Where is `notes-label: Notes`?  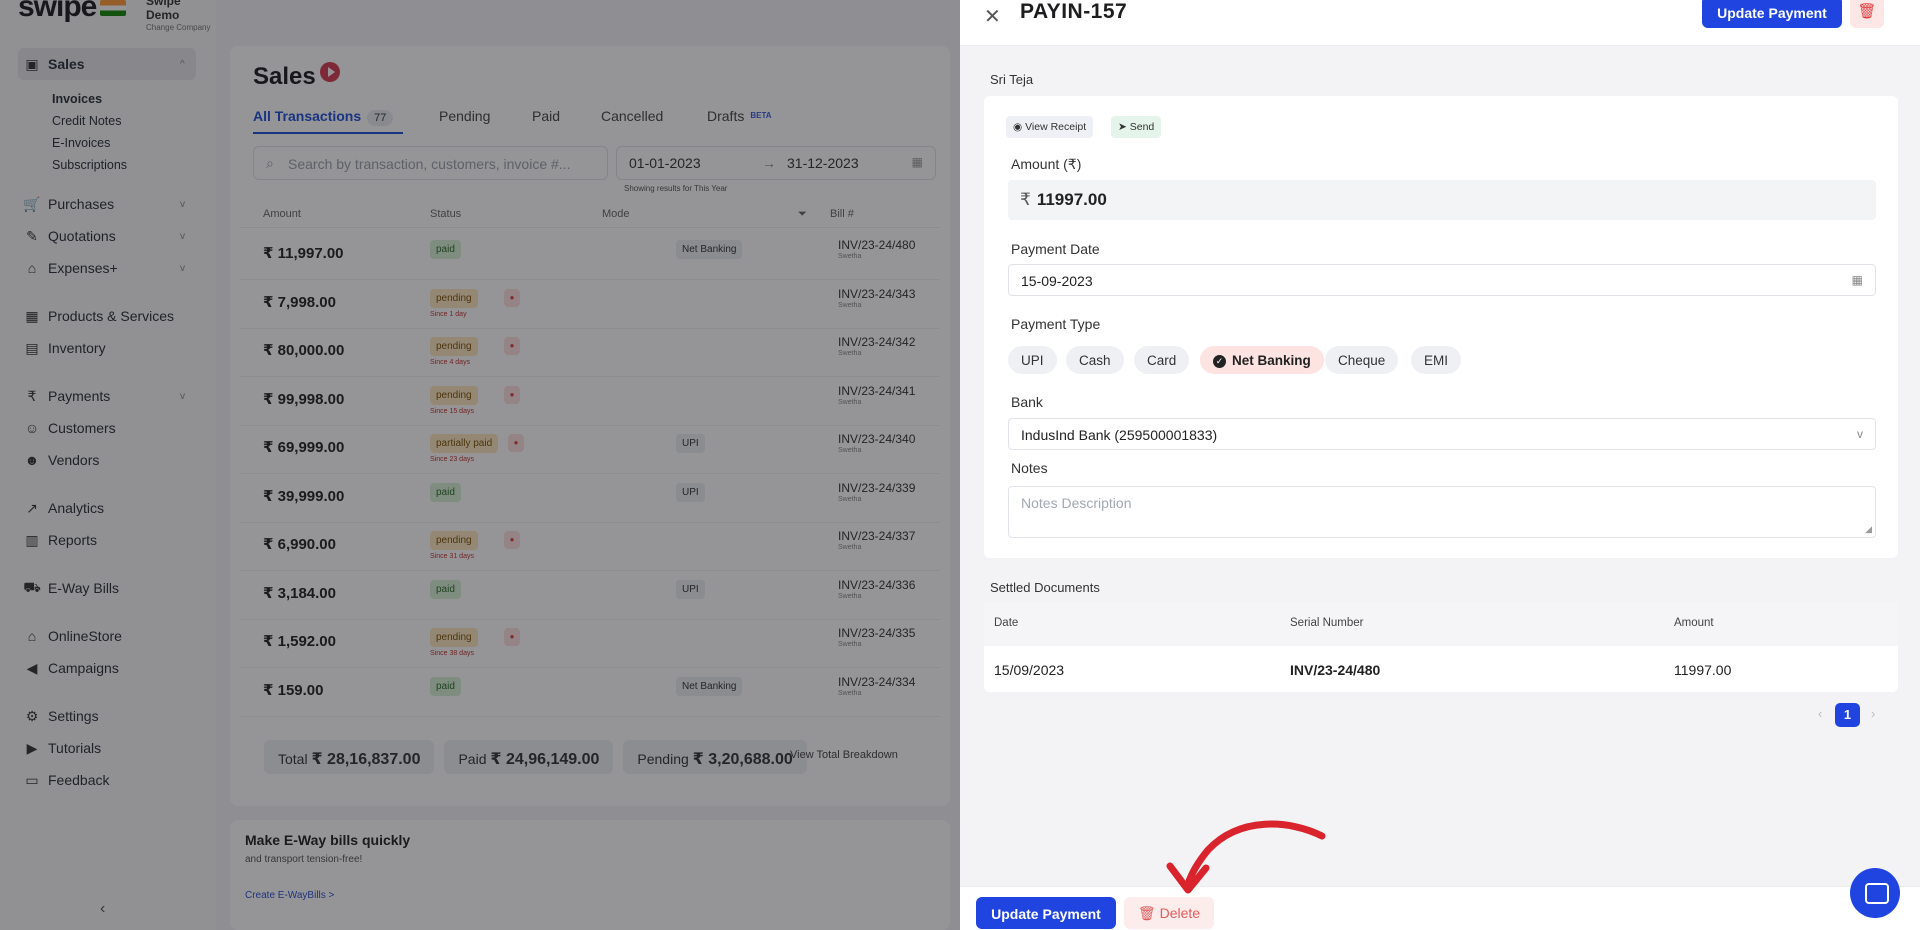 notes-label: Notes is located at coordinates (1029, 468).